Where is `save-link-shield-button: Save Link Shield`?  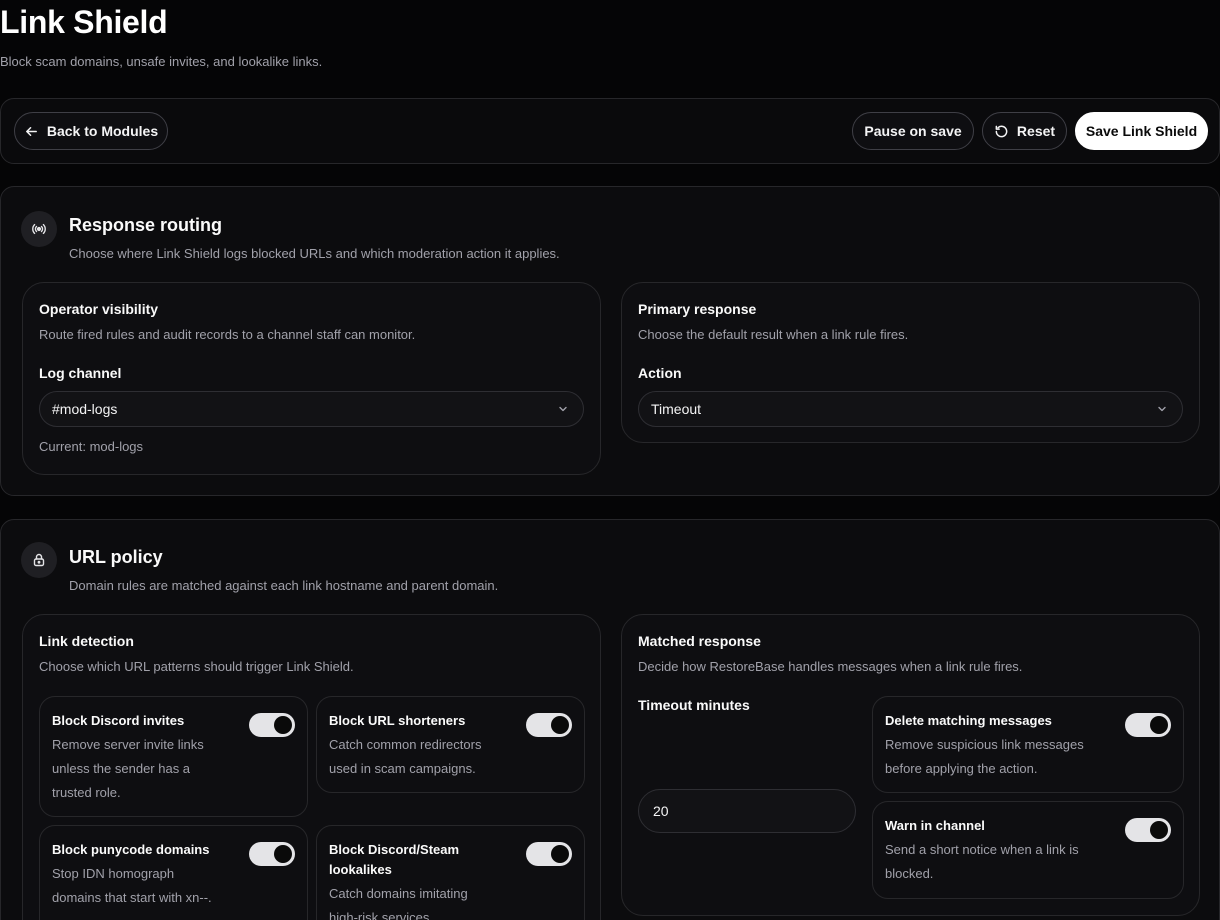
save-link-shield-button: Save Link Shield is located at coordinates (1141, 131).